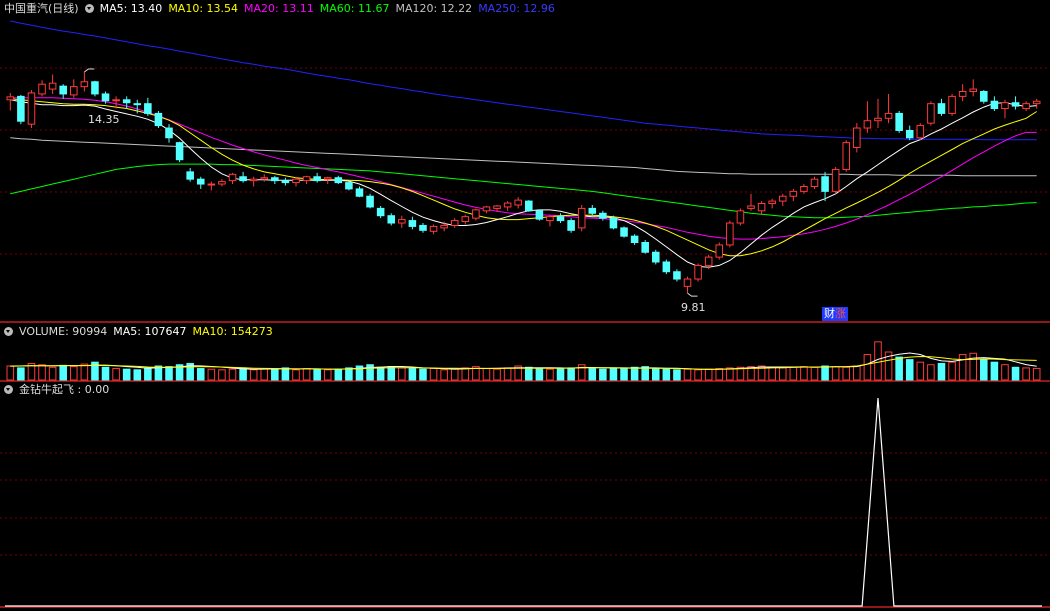 Image resolution: width=1050 pixels, height=611 pixels. What do you see at coordinates (59, 389) in the screenshot?
I see `indicator-panel-header: 金钻牛起飞 : 0.00` at bounding box center [59, 389].